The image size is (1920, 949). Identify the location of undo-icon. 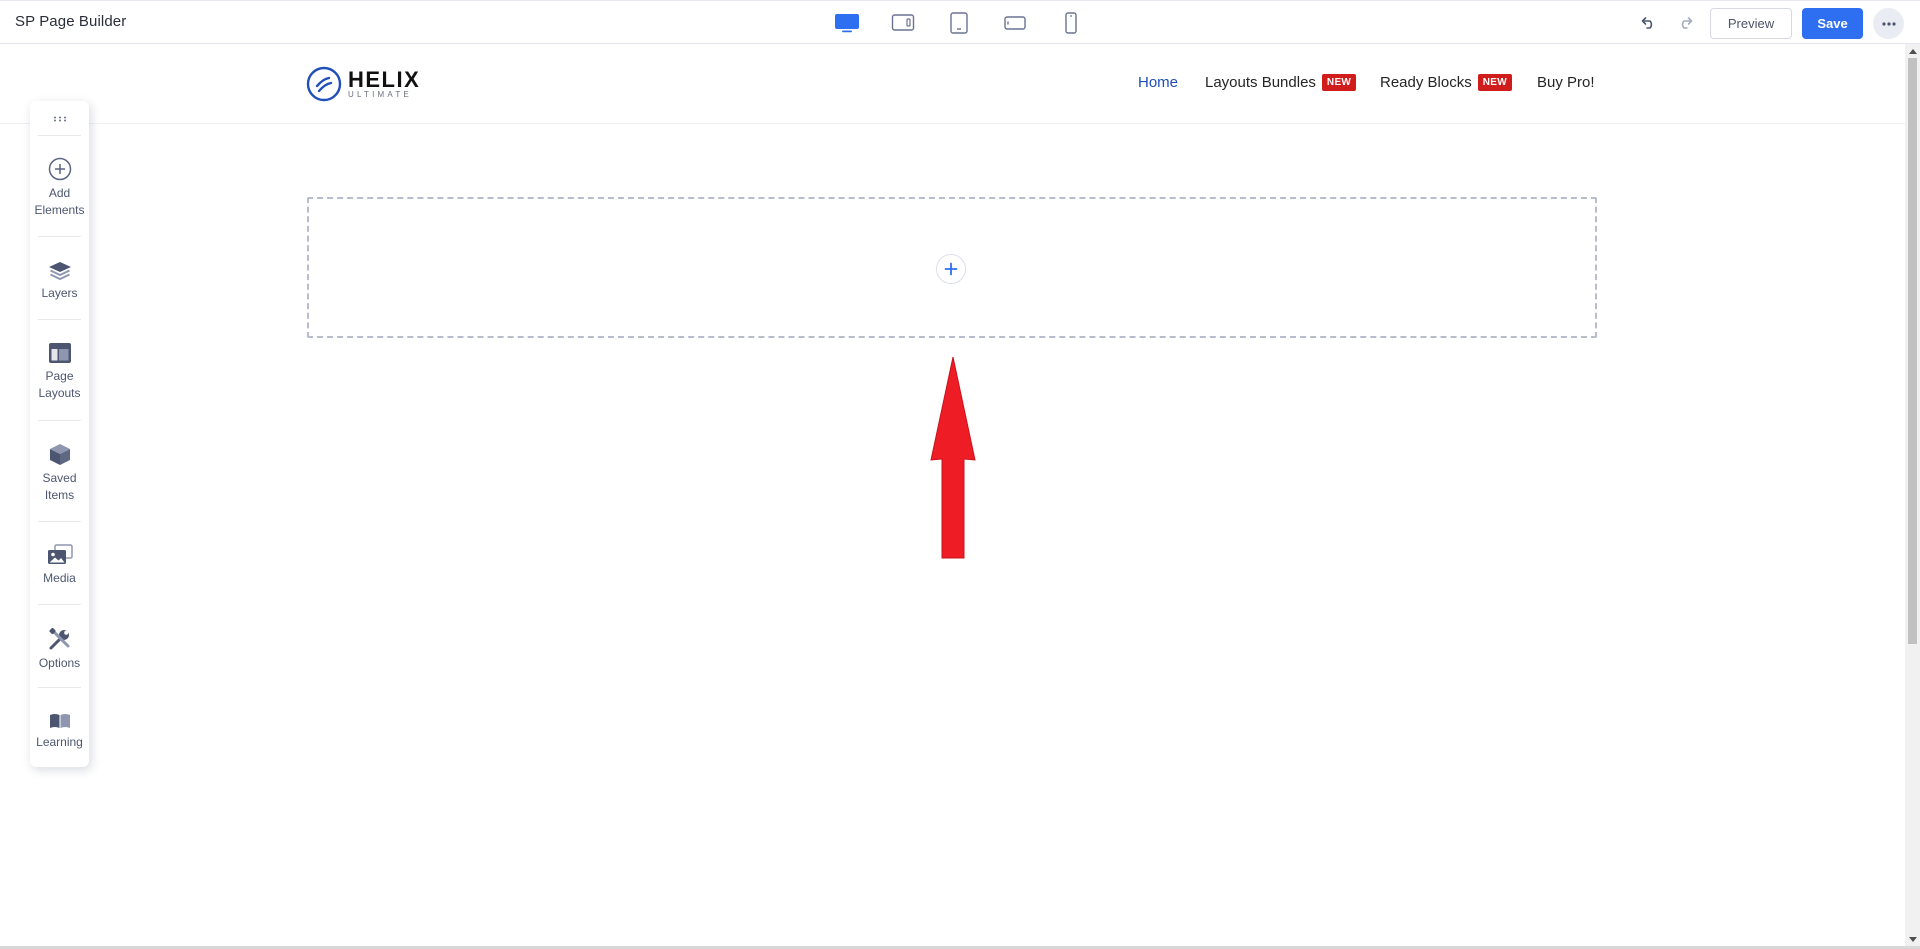
(1647, 23).